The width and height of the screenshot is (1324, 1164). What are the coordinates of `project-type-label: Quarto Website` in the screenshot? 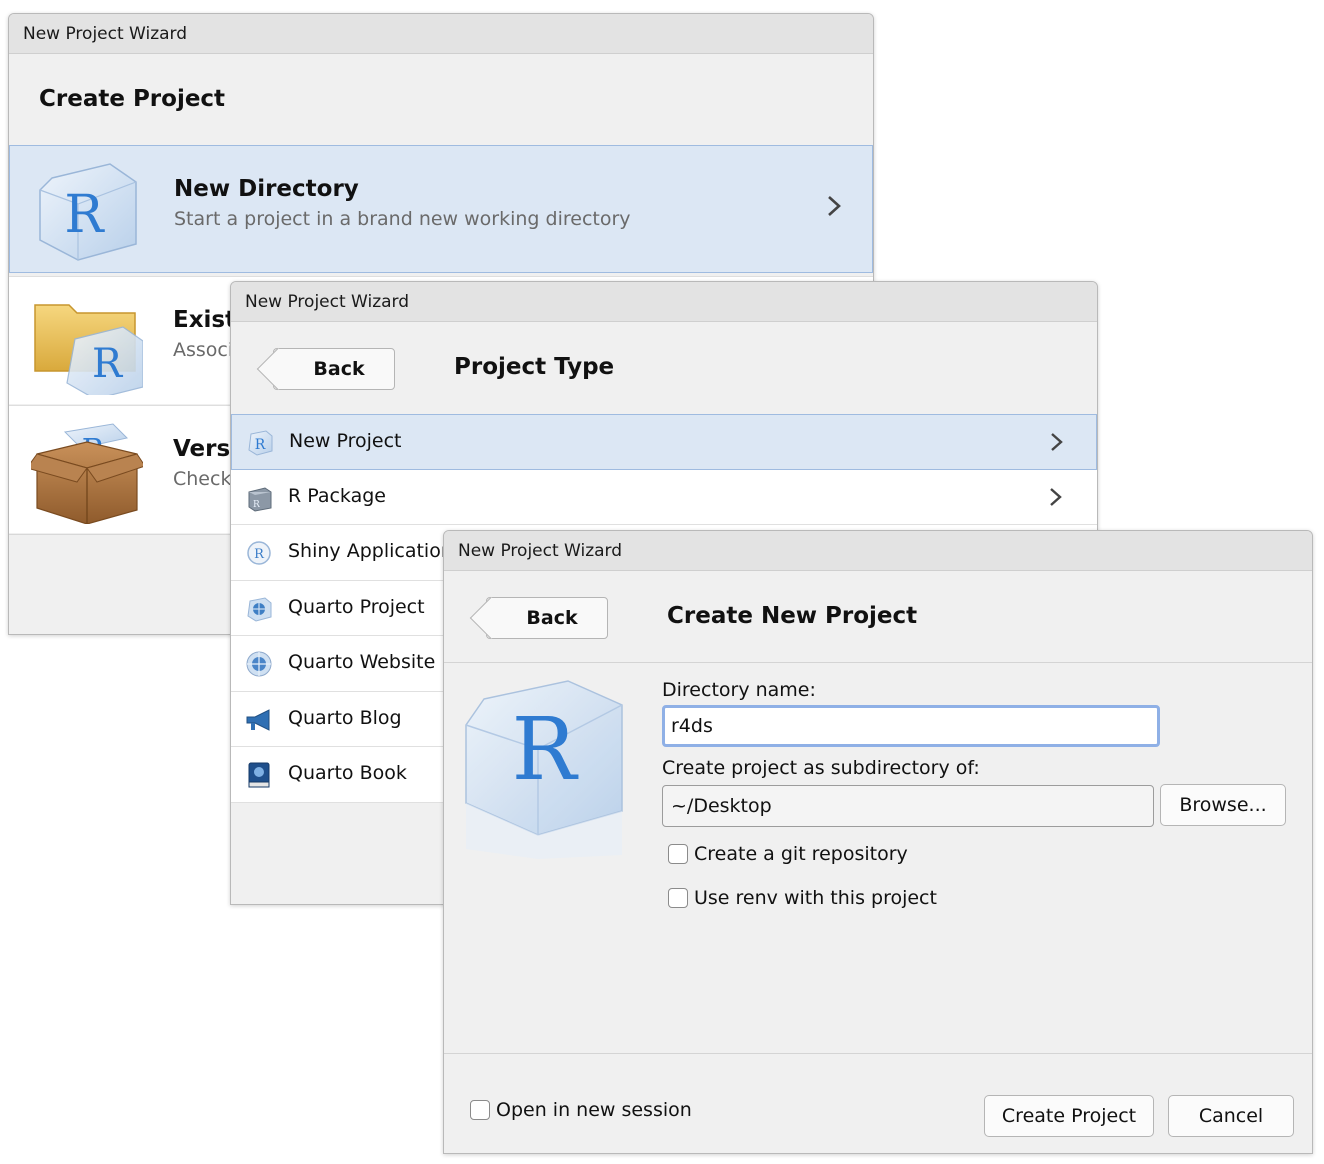 It's located at (362, 662).